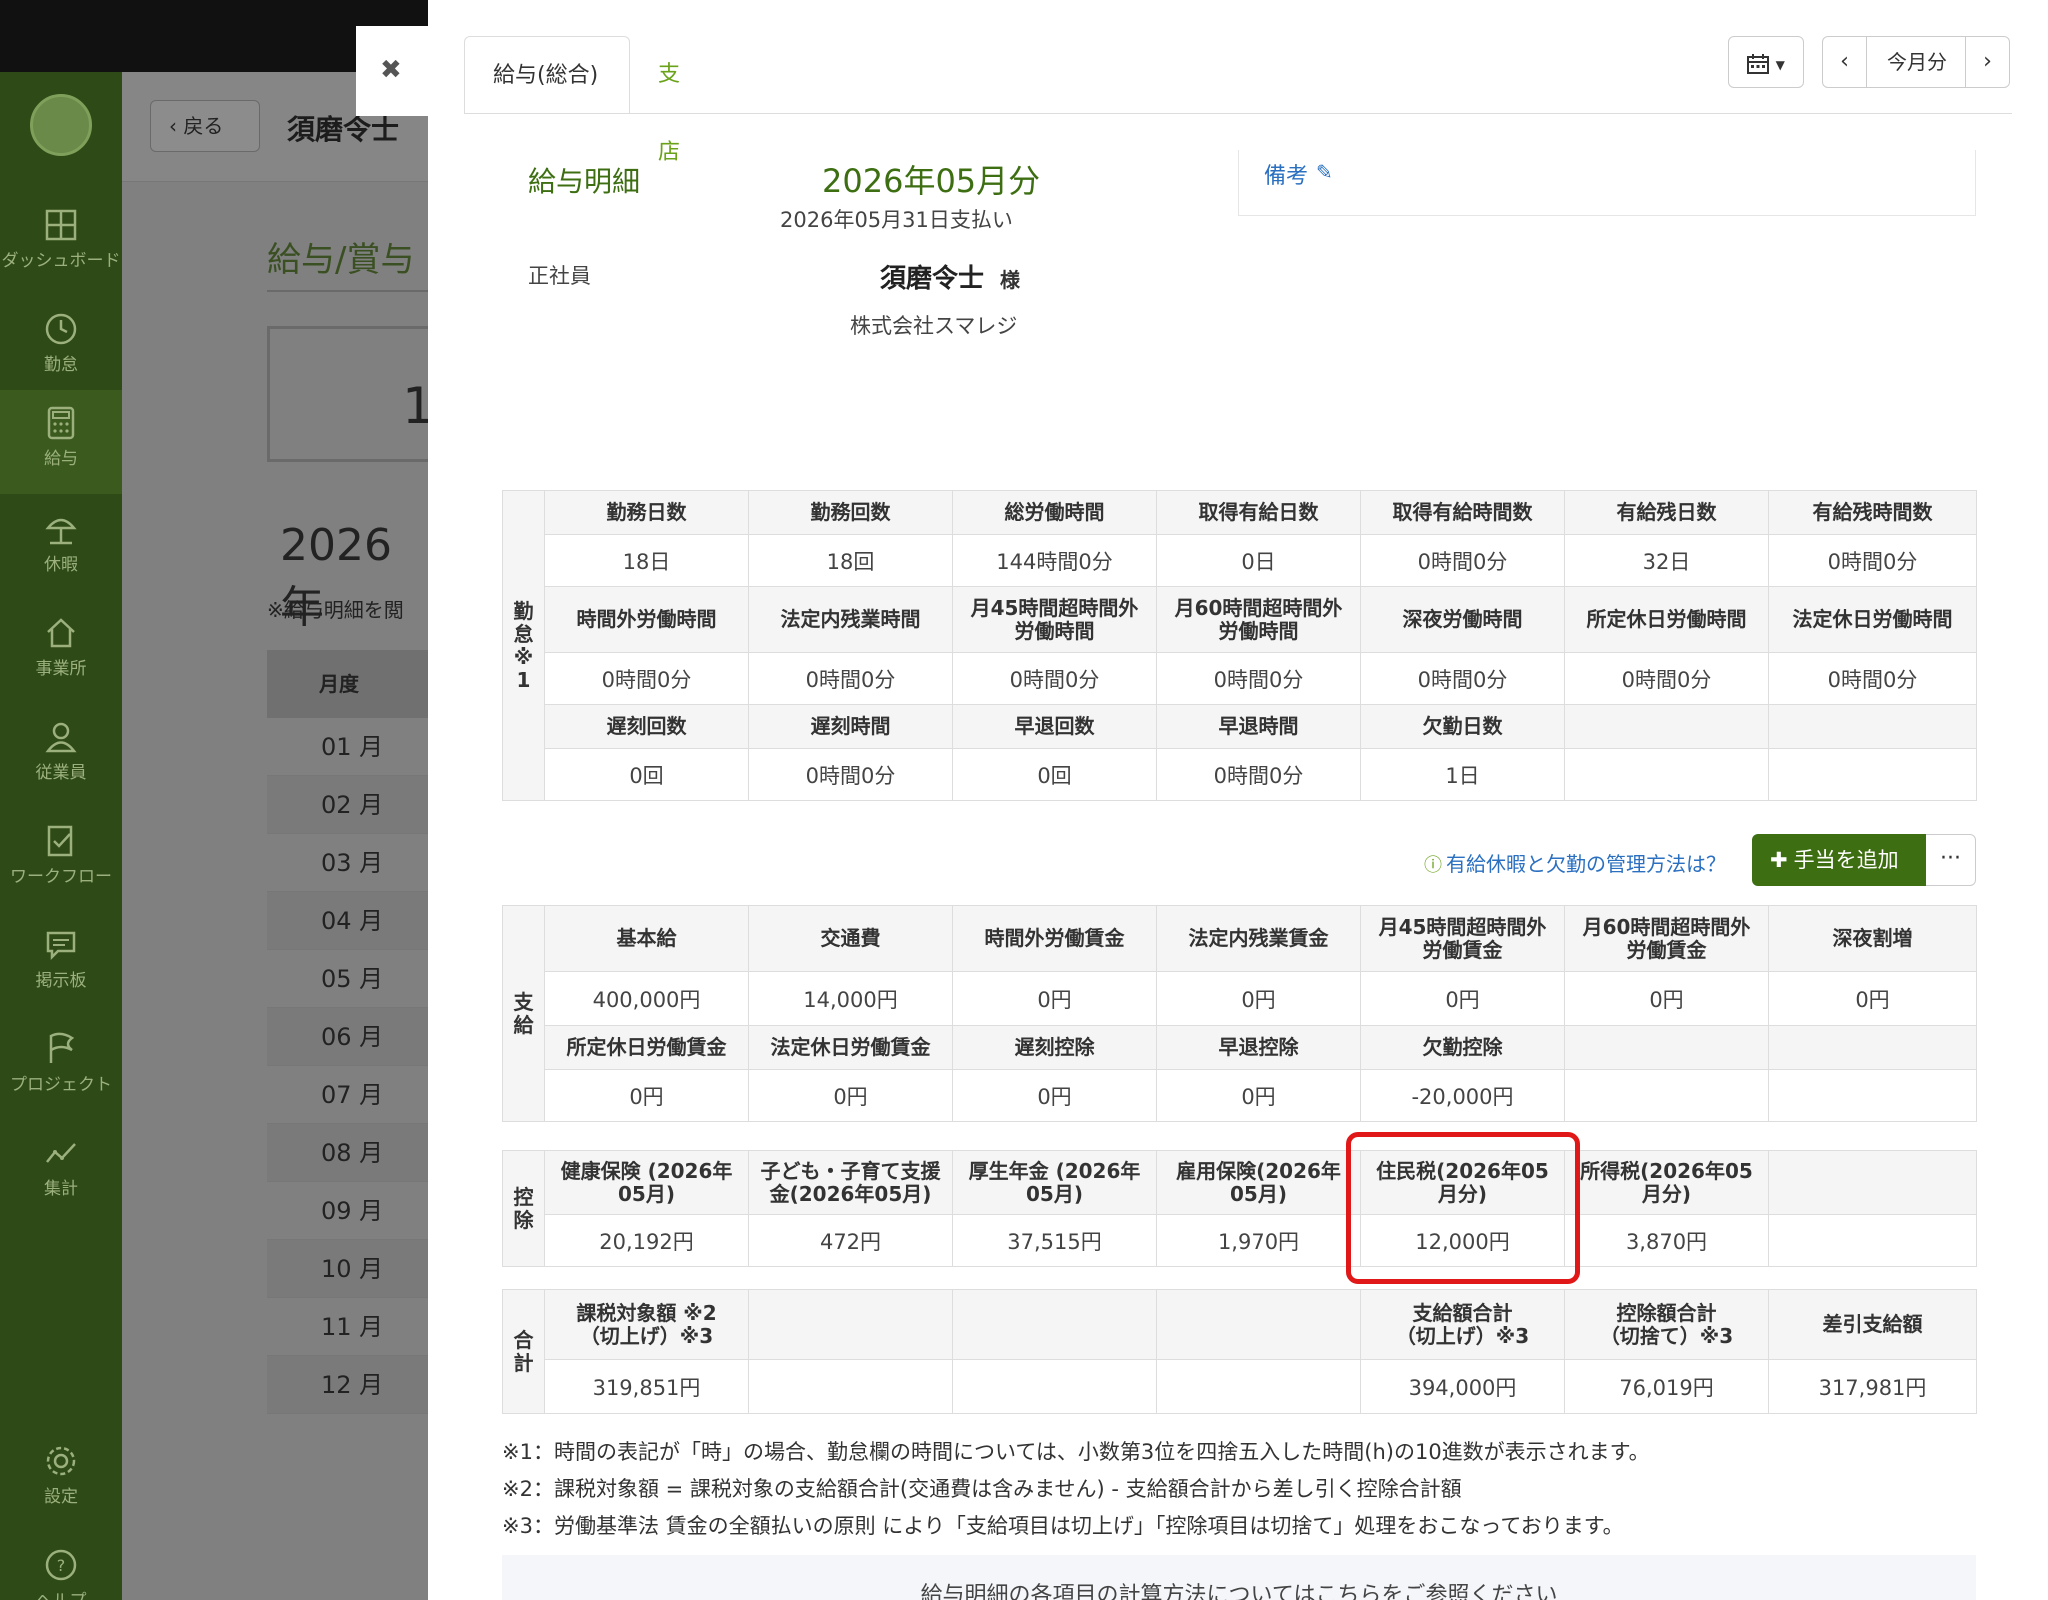 This screenshot has height=1600, width=2048. I want to click on avatar, so click(61, 125).